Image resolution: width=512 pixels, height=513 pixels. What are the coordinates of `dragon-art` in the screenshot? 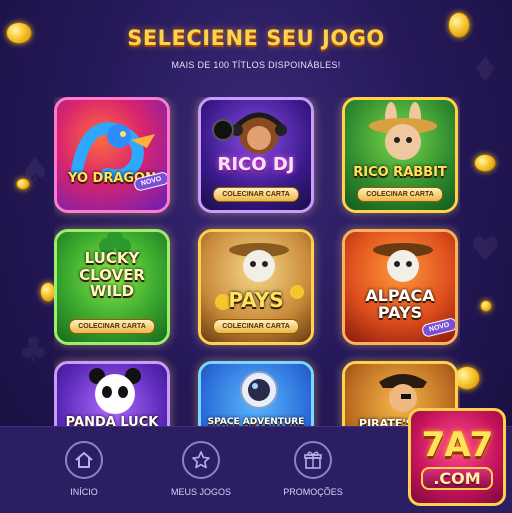 It's located at (112, 155).